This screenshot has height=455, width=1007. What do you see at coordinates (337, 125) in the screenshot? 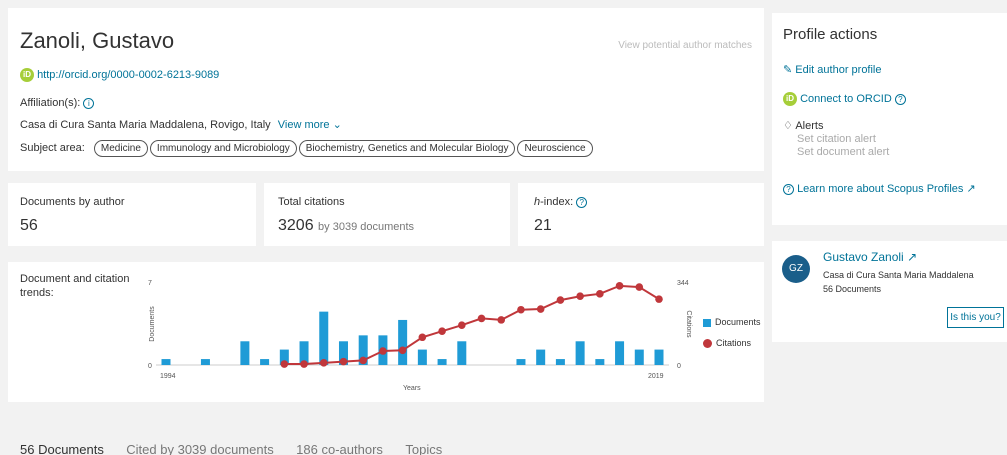
I see `chevron-down-icon: ⌄` at bounding box center [337, 125].